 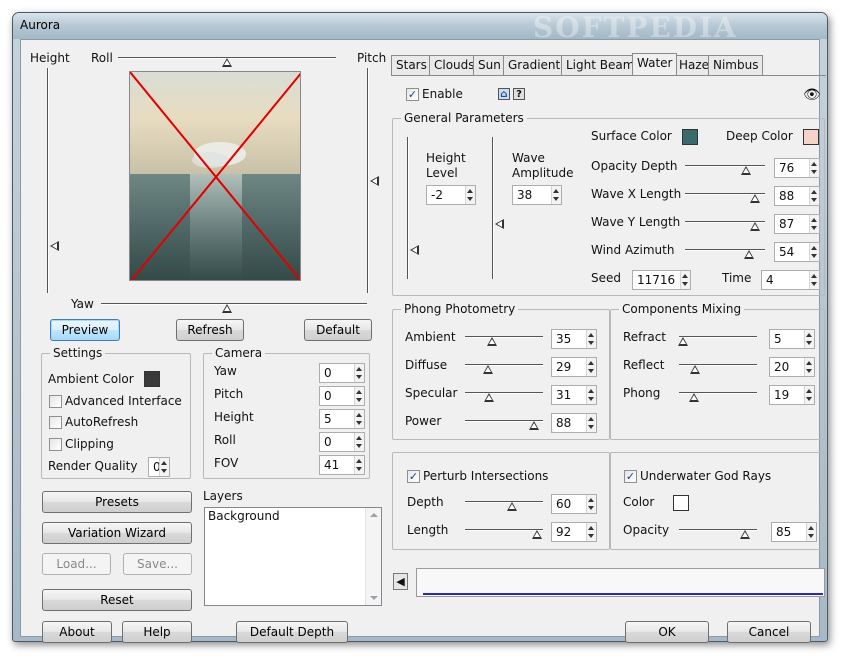 What do you see at coordinates (681, 503) in the screenshot?
I see `god-rays-color-swatch` at bounding box center [681, 503].